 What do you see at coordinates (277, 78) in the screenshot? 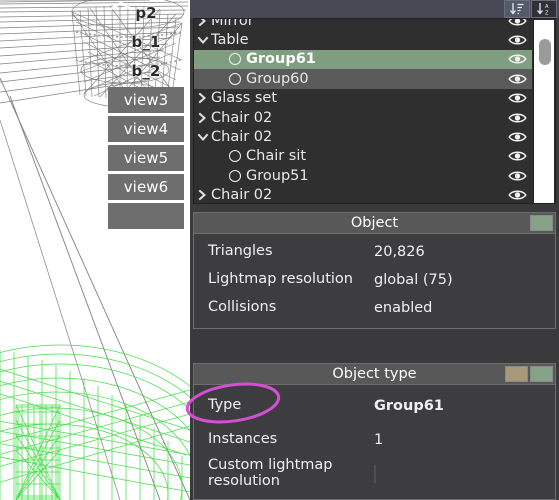
I see `tree-row-label: Group60` at bounding box center [277, 78].